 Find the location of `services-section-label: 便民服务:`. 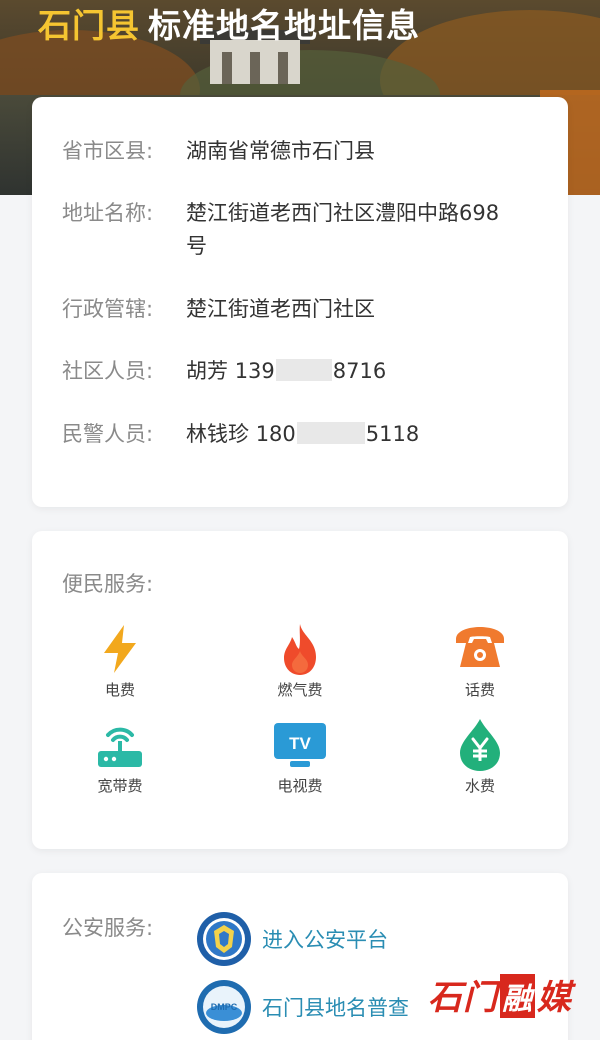

services-section-label: 便民服务: is located at coordinates (108, 584).